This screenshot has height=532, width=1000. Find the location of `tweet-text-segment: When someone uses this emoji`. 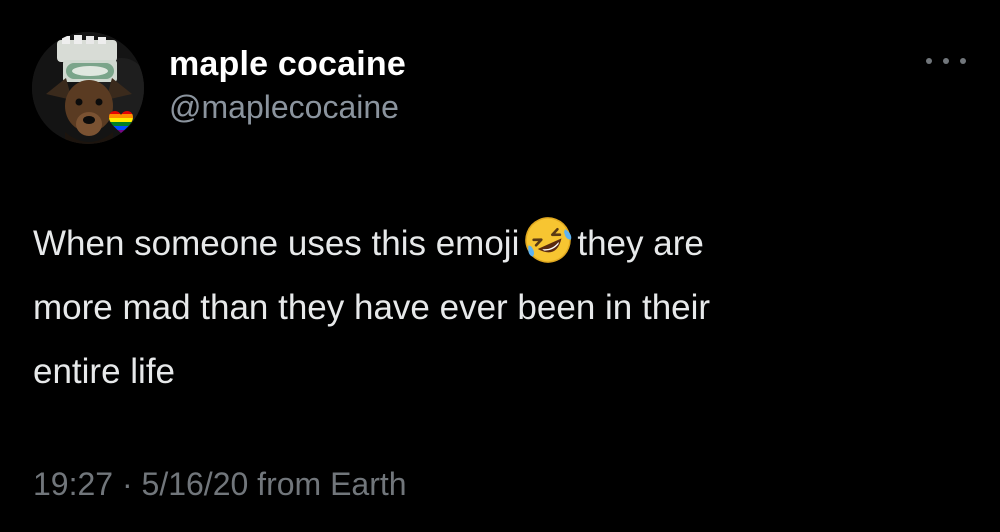

tweet-text-segment: When someone uses this emoji is located at coordinates (276, 243).